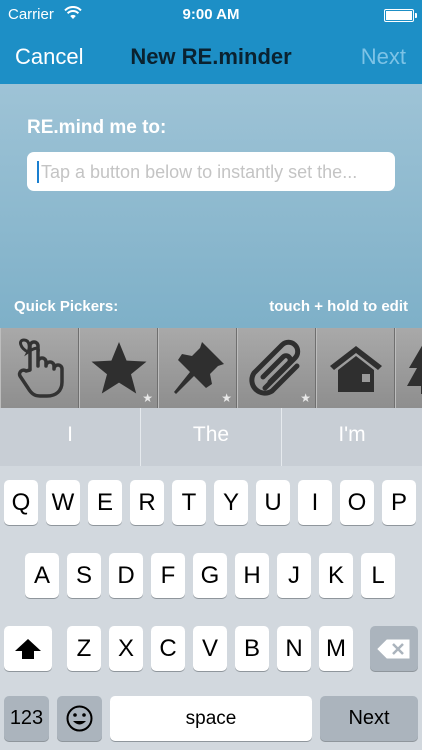 The height and width of the screenshot is (750, 422). Describe the element at coordinates (42, 575) in the screenshot. I see `key-a: A` at that location.